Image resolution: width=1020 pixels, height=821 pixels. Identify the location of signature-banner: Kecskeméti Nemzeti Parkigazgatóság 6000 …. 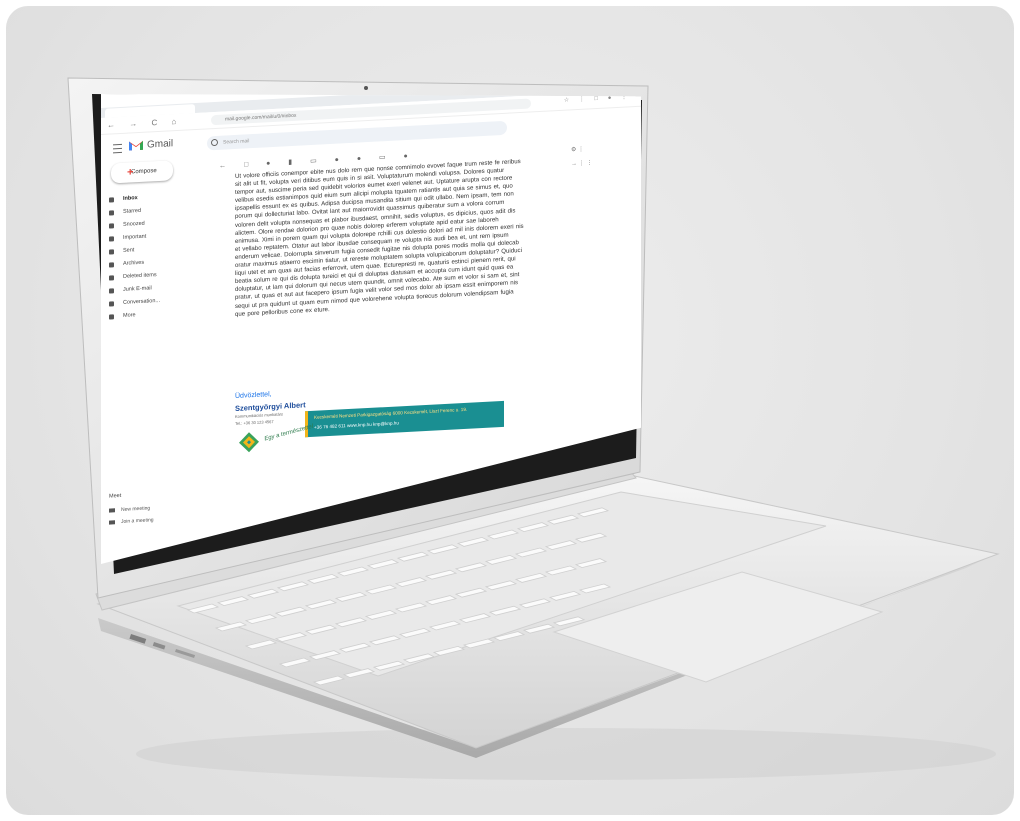
(404, 419).